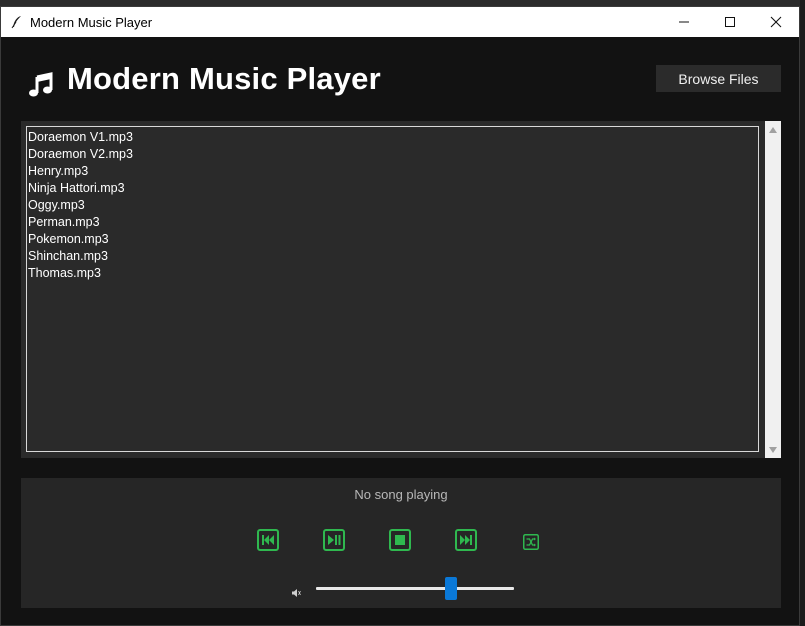 This screenshot has height=626, width=805. I want to click on playlist-item: Perman.mp3, so click(392, 222).